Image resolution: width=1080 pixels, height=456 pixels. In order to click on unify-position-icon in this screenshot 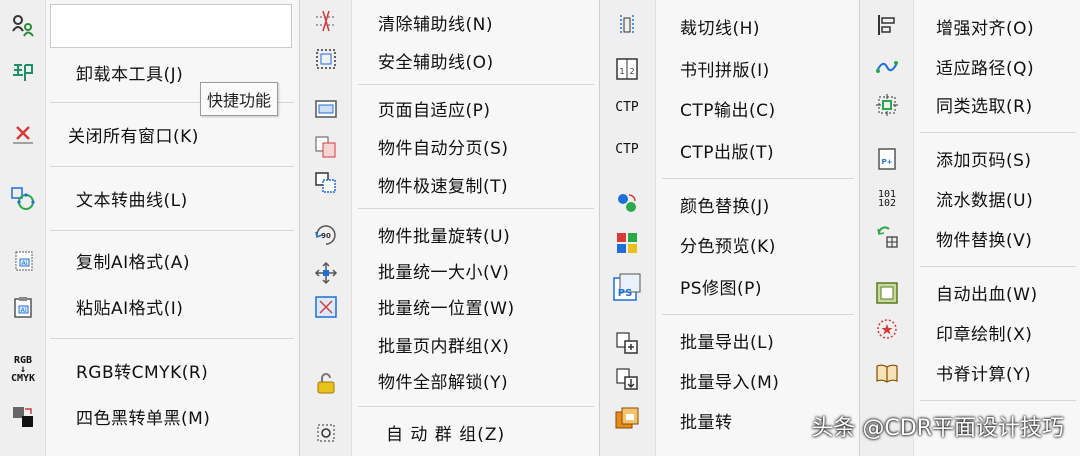, I will do `click(326, 307)`.